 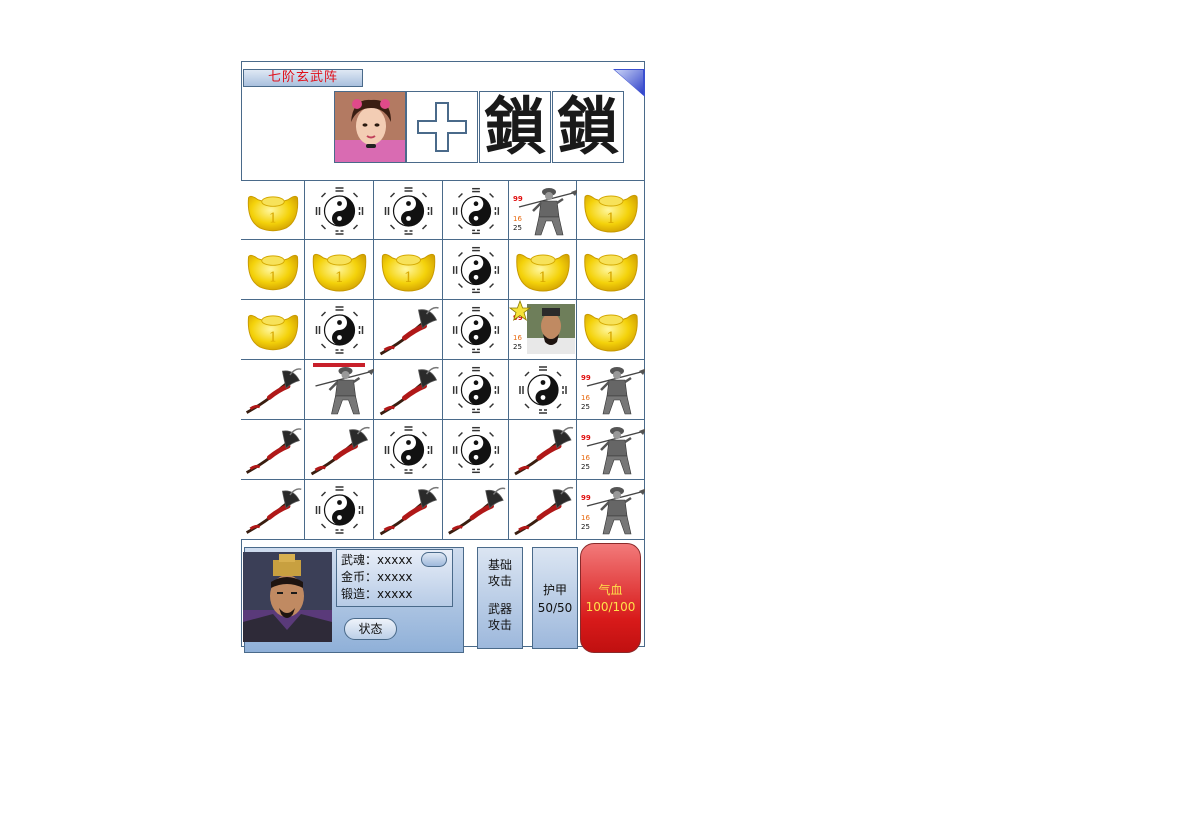 I want to click on forge-label: 锻造：, so click(x=359, y=594).